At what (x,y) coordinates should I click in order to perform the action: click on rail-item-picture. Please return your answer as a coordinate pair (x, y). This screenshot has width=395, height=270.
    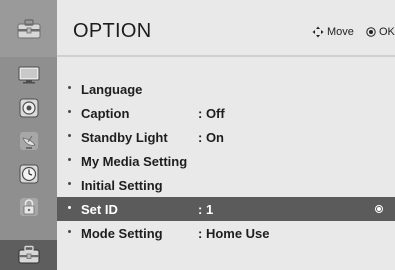
    Looking at the image, I should click on (28, 75).